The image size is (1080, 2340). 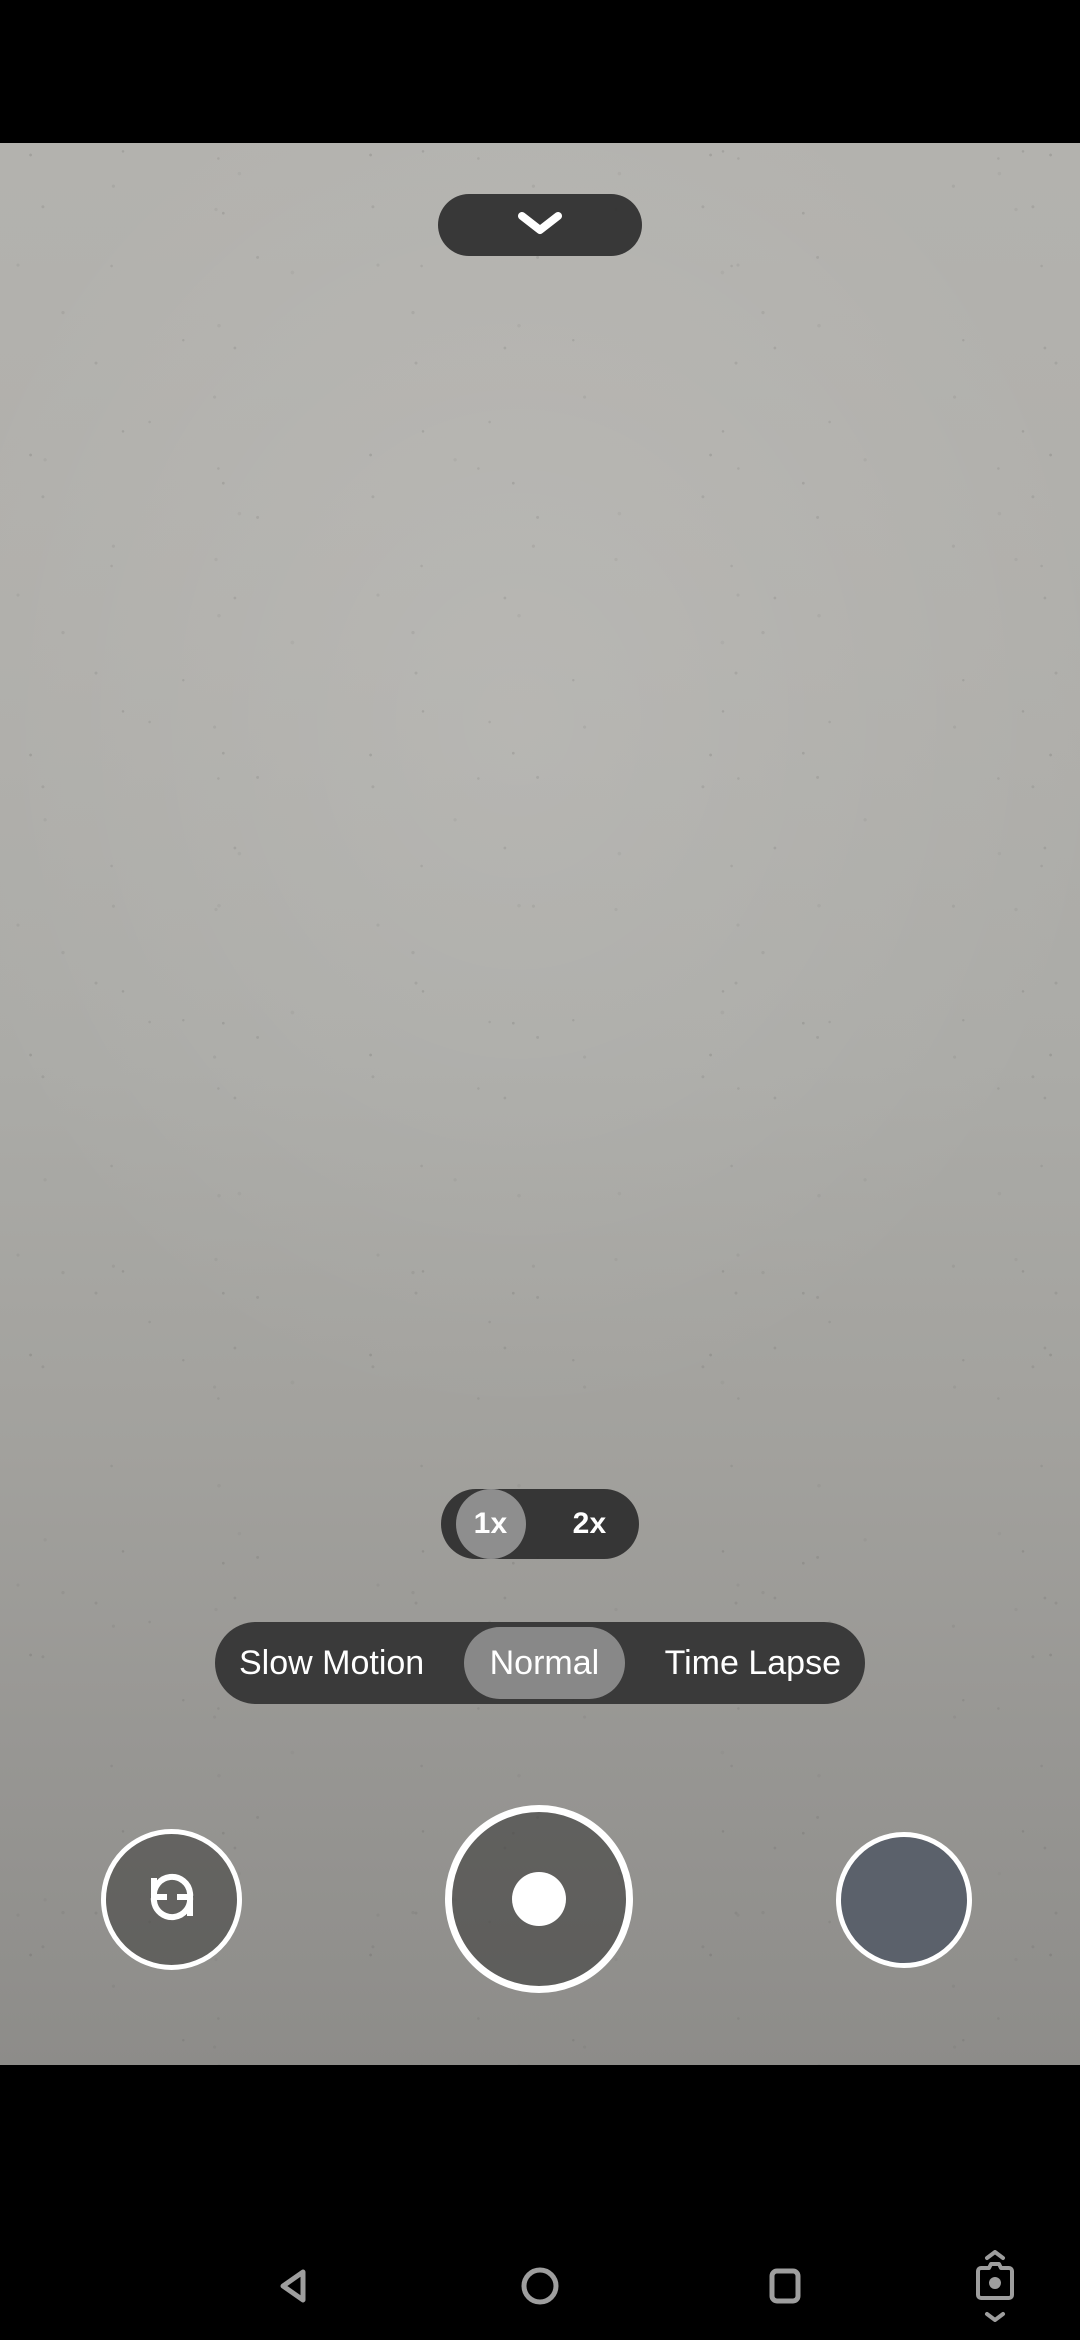 I want to click on nav-rotate-screen-button, so click(x=995, y=2288).